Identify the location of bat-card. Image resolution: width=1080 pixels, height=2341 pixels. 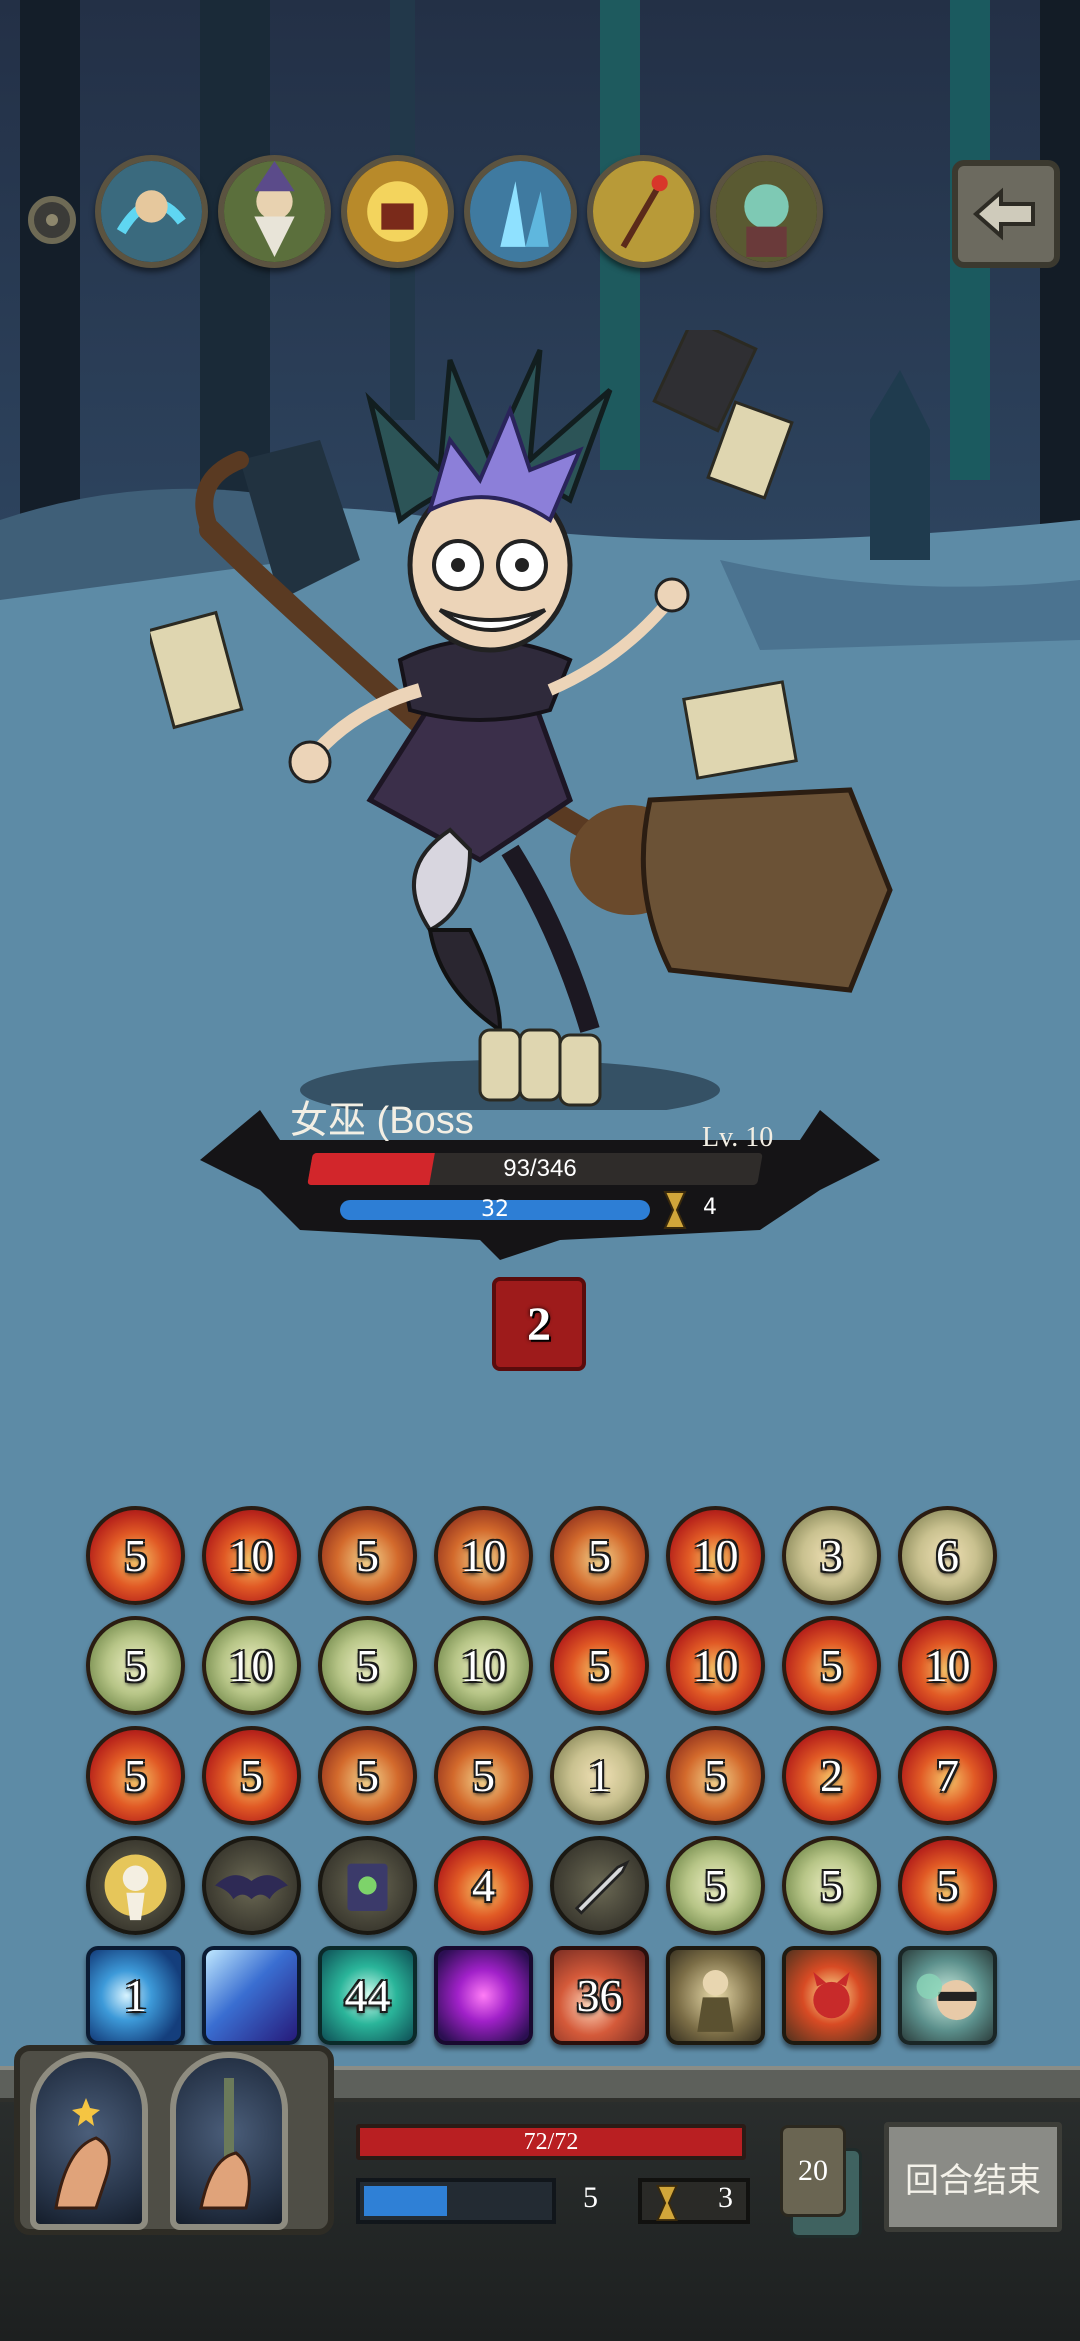
(251, 1885).